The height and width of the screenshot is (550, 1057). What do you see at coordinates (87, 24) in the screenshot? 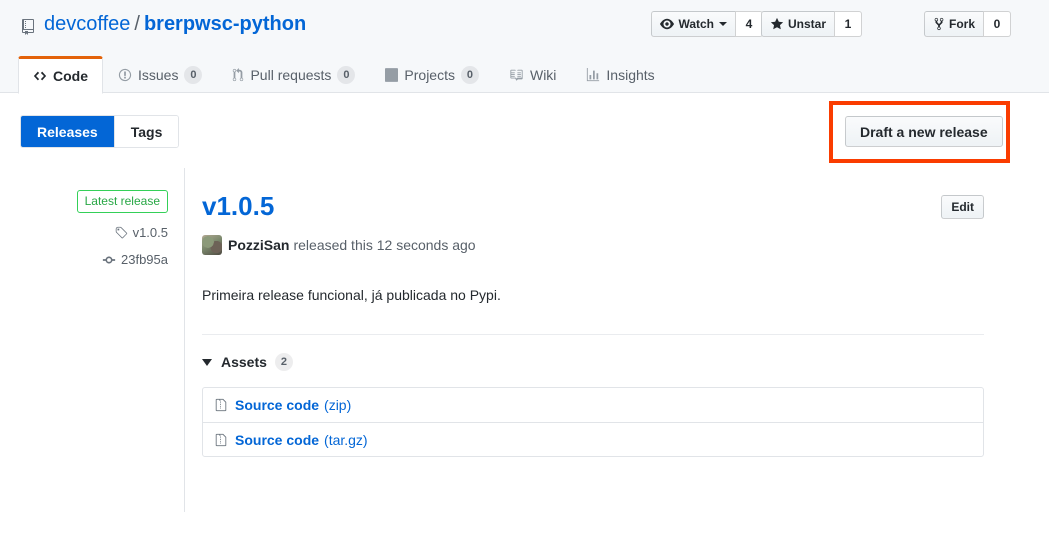
I see `repo-owner-link: devcoffee` at bounding box center [87, 24].